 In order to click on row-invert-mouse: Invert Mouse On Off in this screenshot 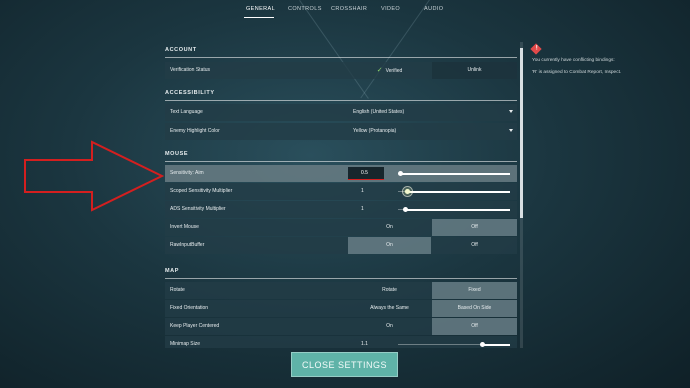, I will do `click(341, 227)`.